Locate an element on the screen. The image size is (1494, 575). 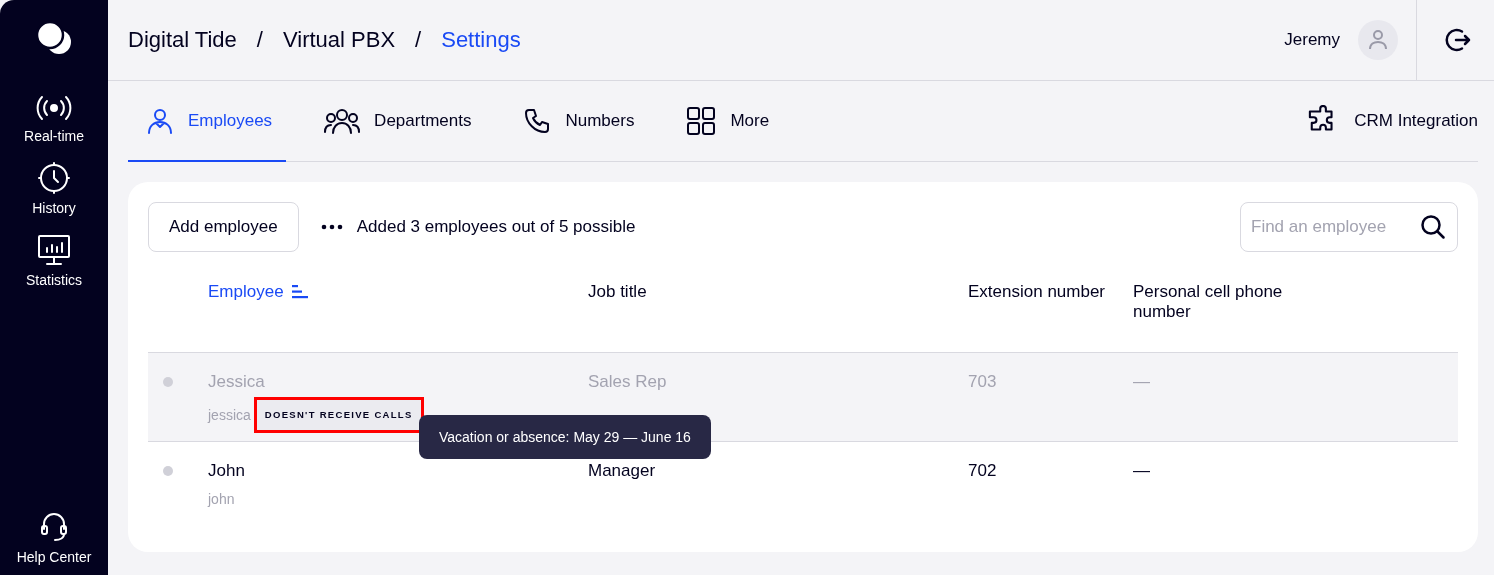
sort-icon is located at coordinates (299, 292).